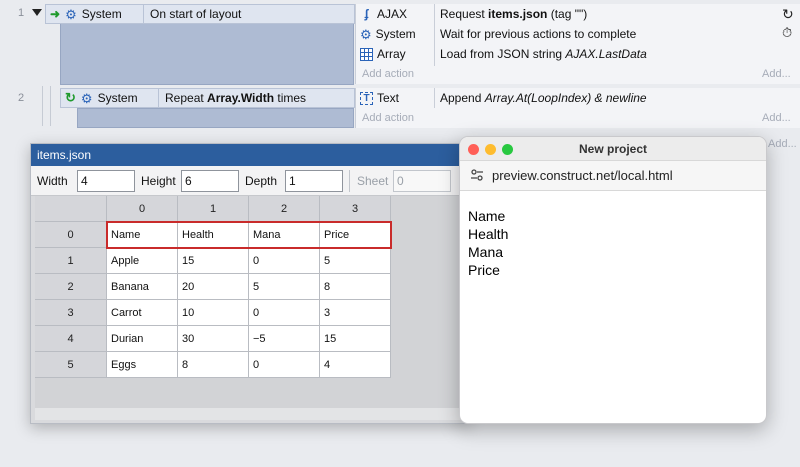 The width and height of the screenshot is (800, 467). Describe the element at coordinates (250, 414) in the screenshot. I see `array-scroll-area` at that location.